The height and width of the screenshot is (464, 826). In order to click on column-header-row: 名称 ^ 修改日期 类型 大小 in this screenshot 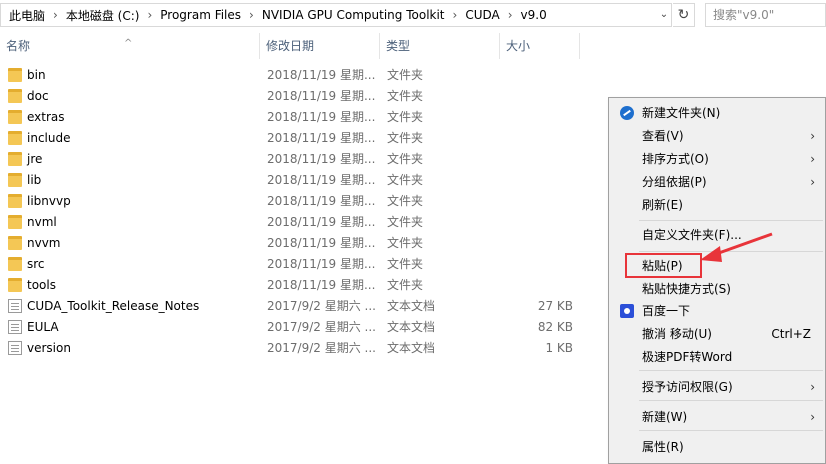, I will do `click(290, 46)`.